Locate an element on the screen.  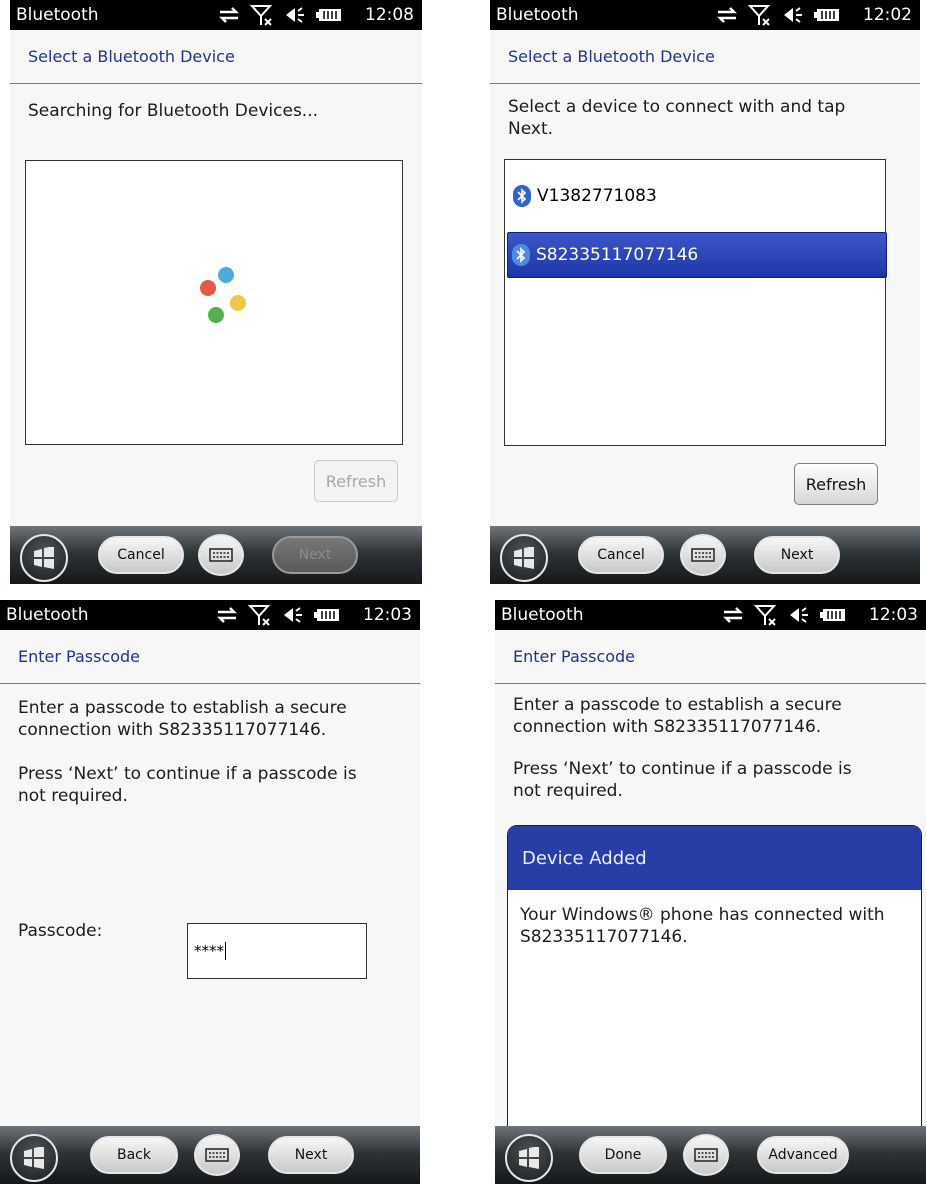
bottom-bar: Back Next is located at coordinates (210, 1155).